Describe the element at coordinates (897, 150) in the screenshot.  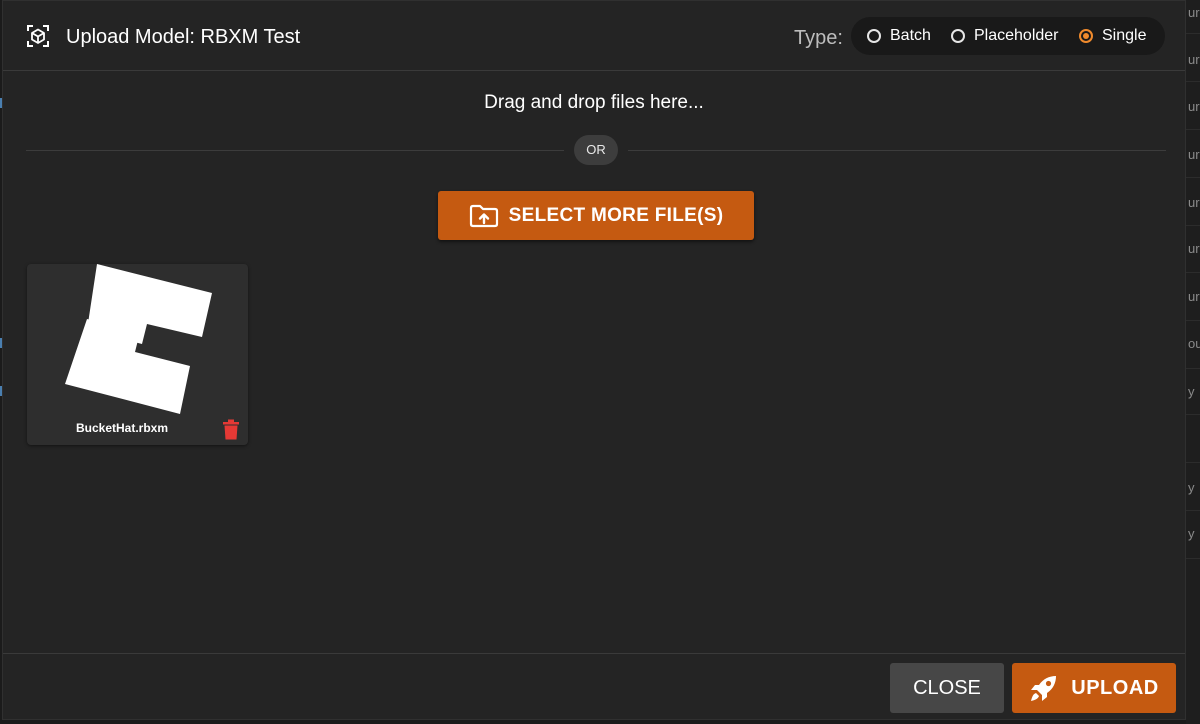
I see `divider-right` at that location.